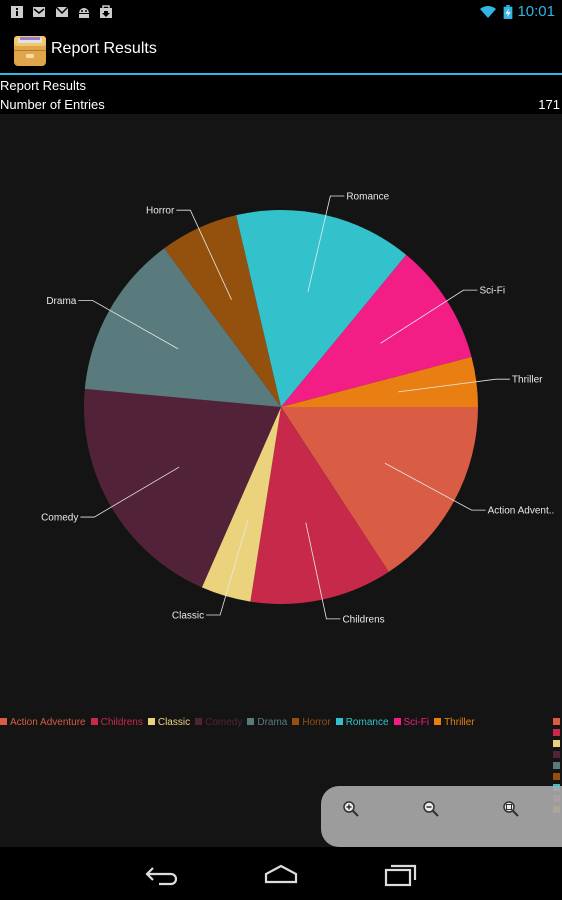 The width and height of the screenshot is (562, 900). Describe the element at coordinates (351, 809) in the screenshot. I see `zoom-in-icon` at that location.